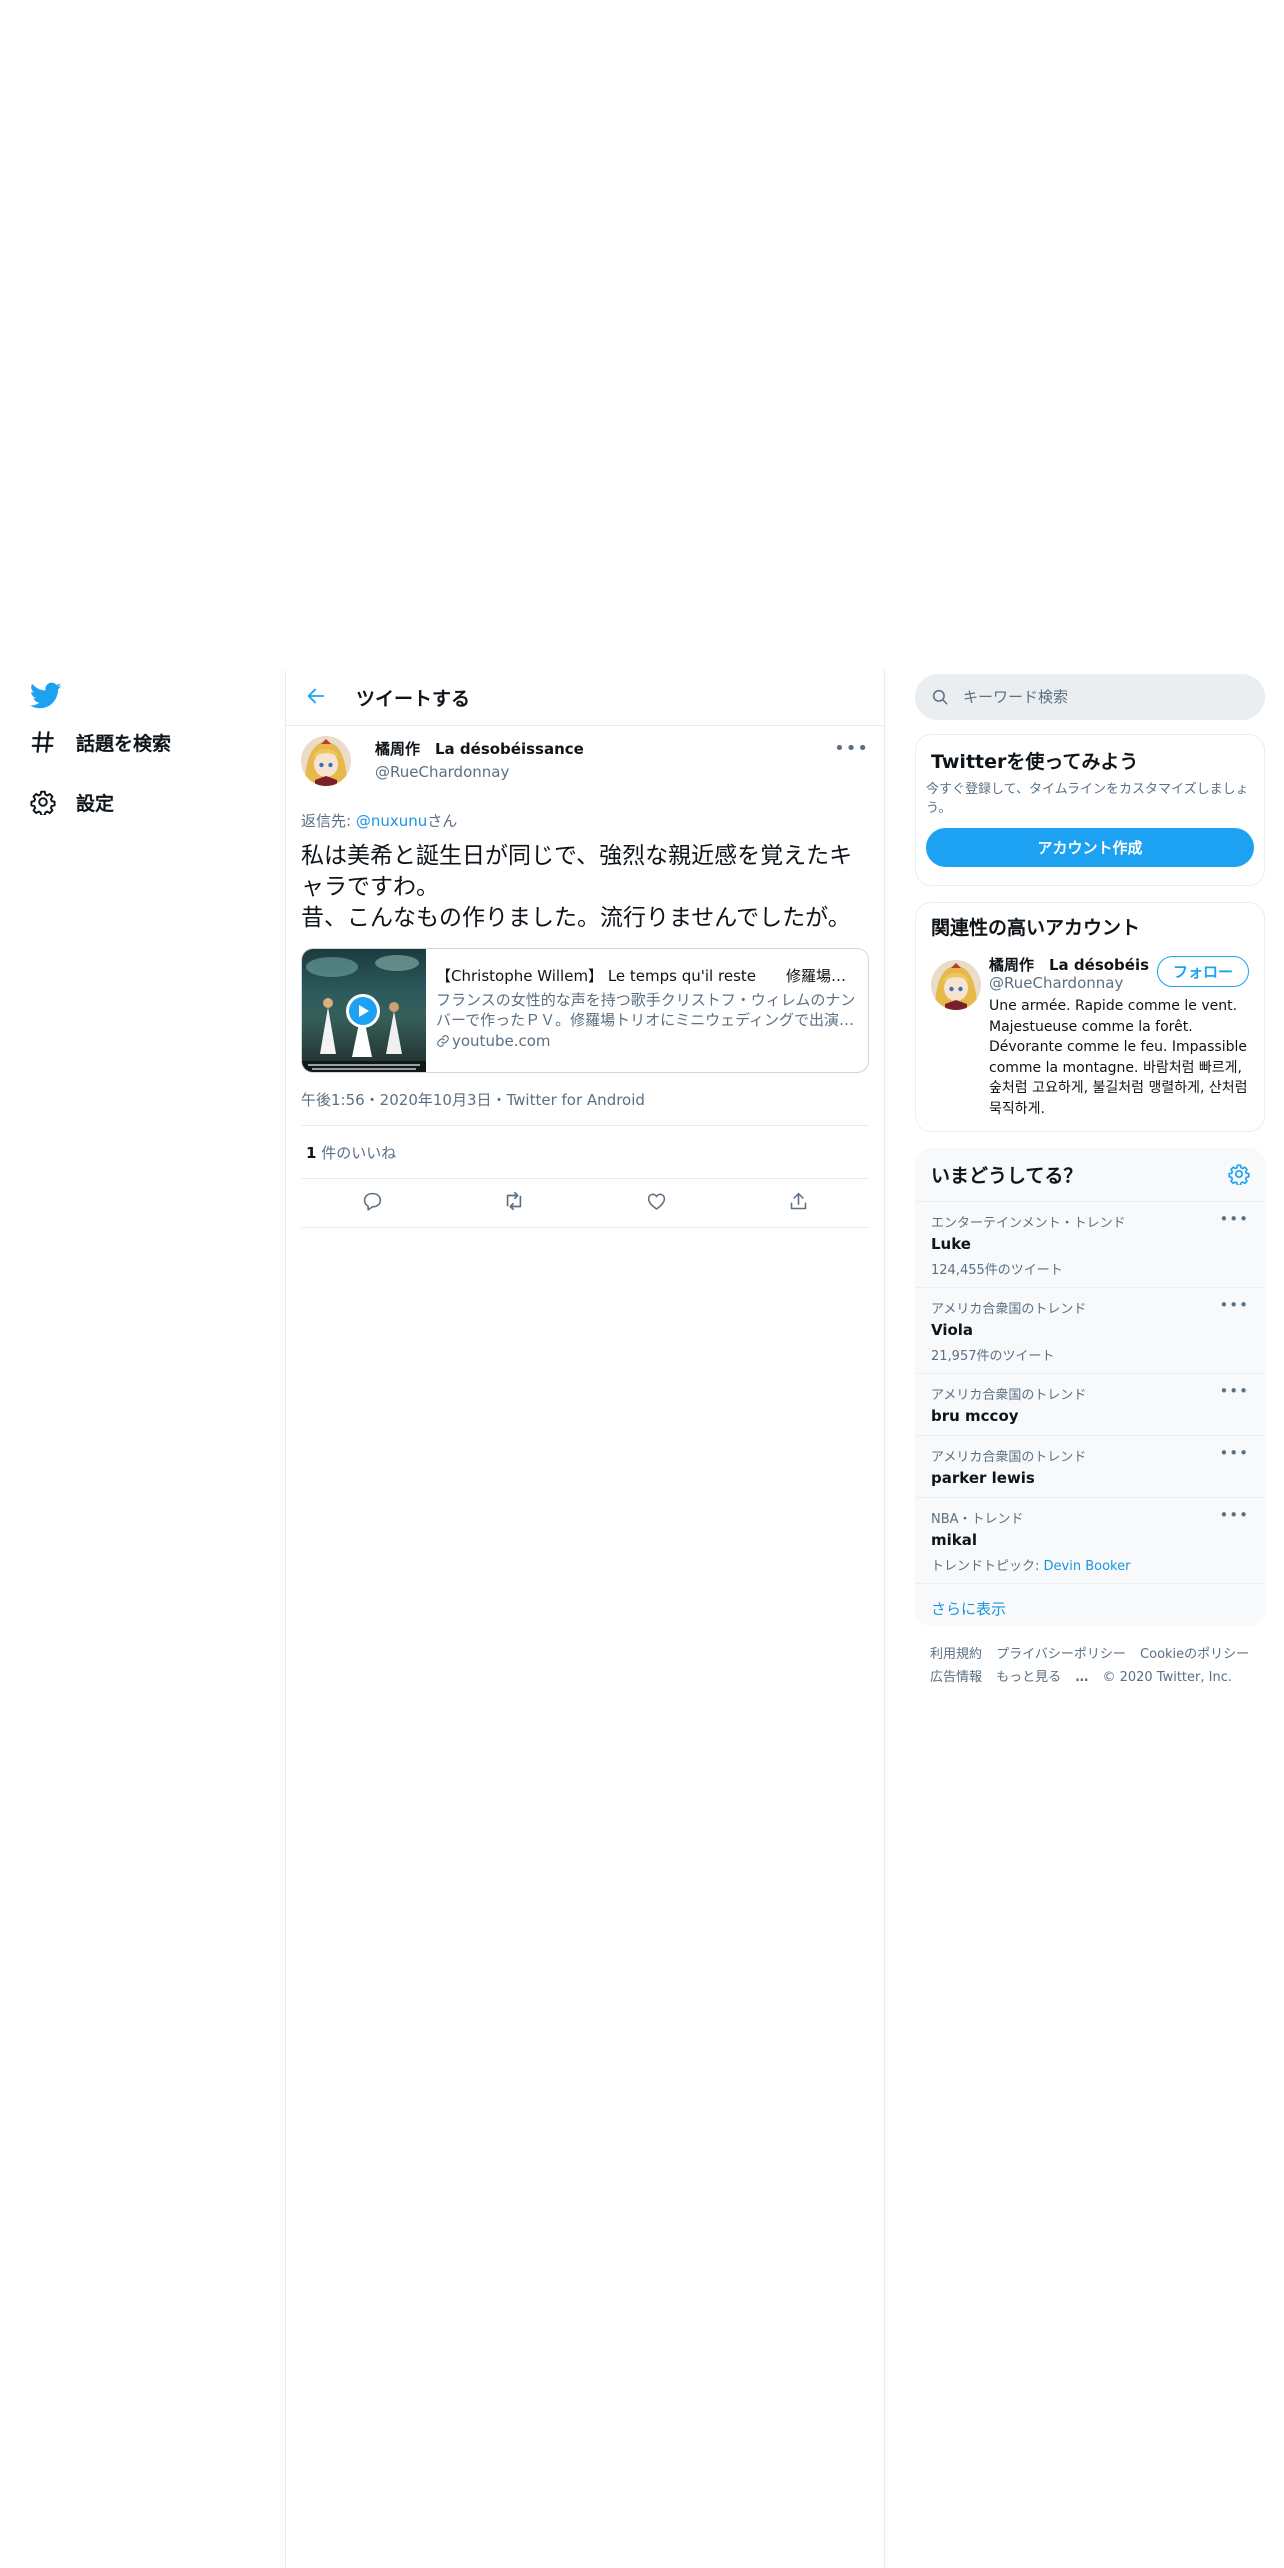  I want to click on share-icon, so click(798, 1203).